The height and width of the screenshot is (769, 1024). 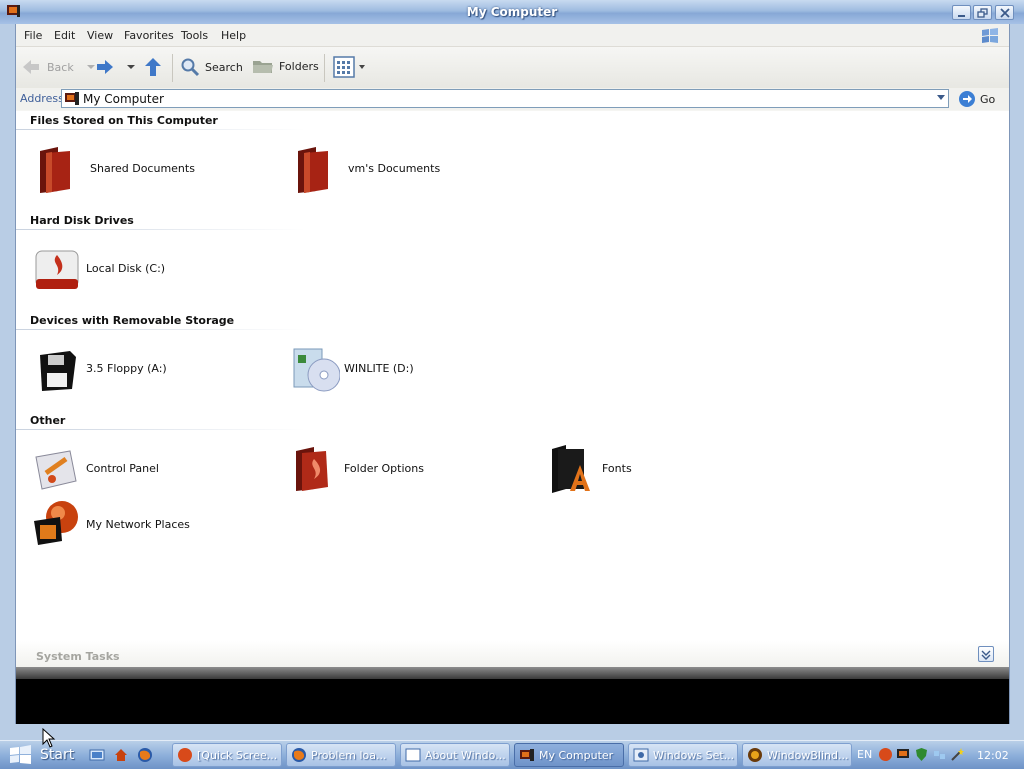 I want to click on tray-network-icon, so click(x=939, y=754).